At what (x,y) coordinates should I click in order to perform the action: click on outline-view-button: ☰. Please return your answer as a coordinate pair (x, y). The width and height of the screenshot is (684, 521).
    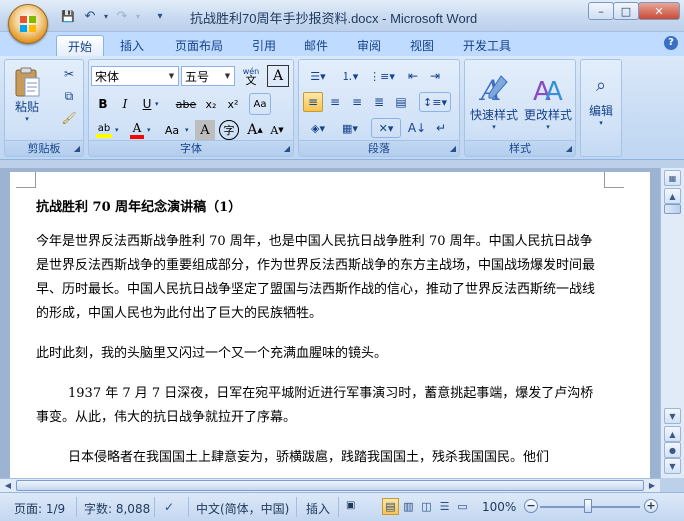
    Looking at the image, I should click on (444, 506).